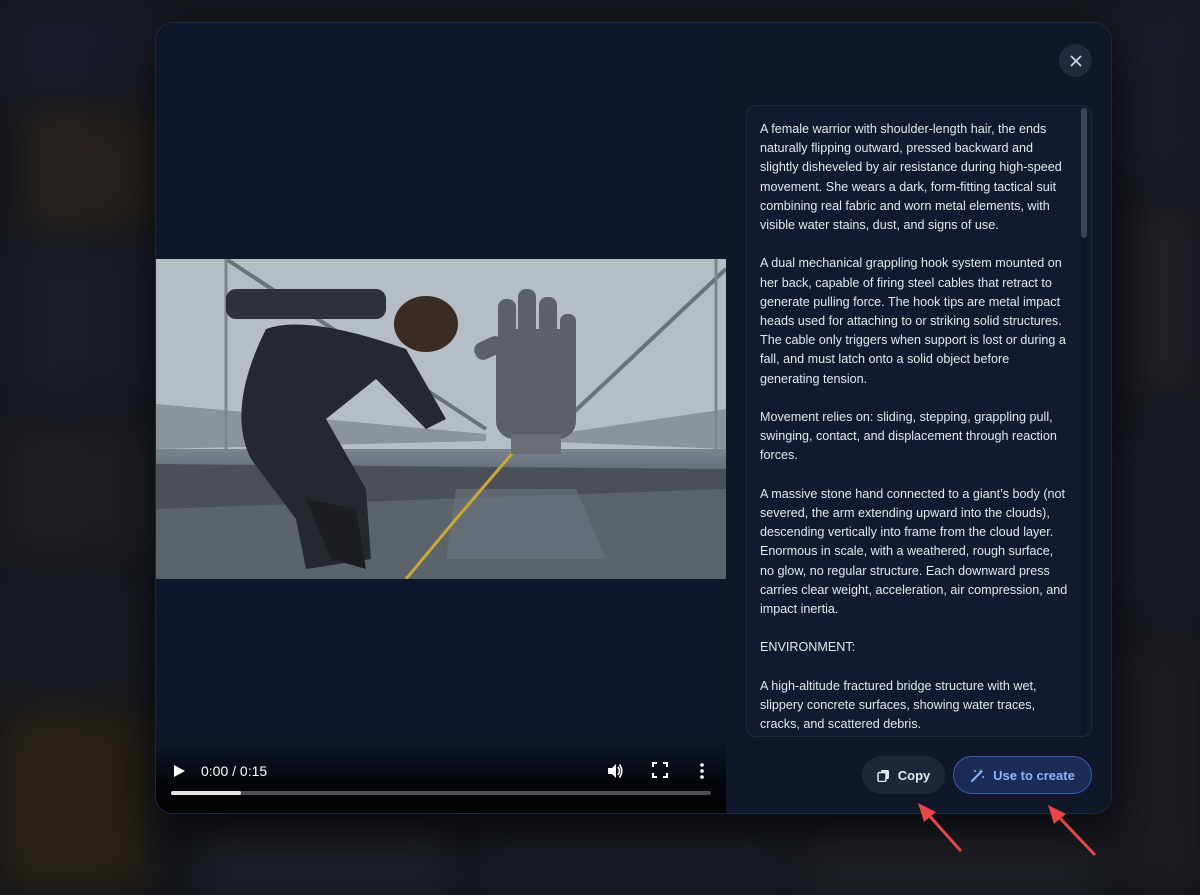 The width and height of the screenshot is (1200, 895). I want to click on annotation-arrow-create, so click(1072, 830).